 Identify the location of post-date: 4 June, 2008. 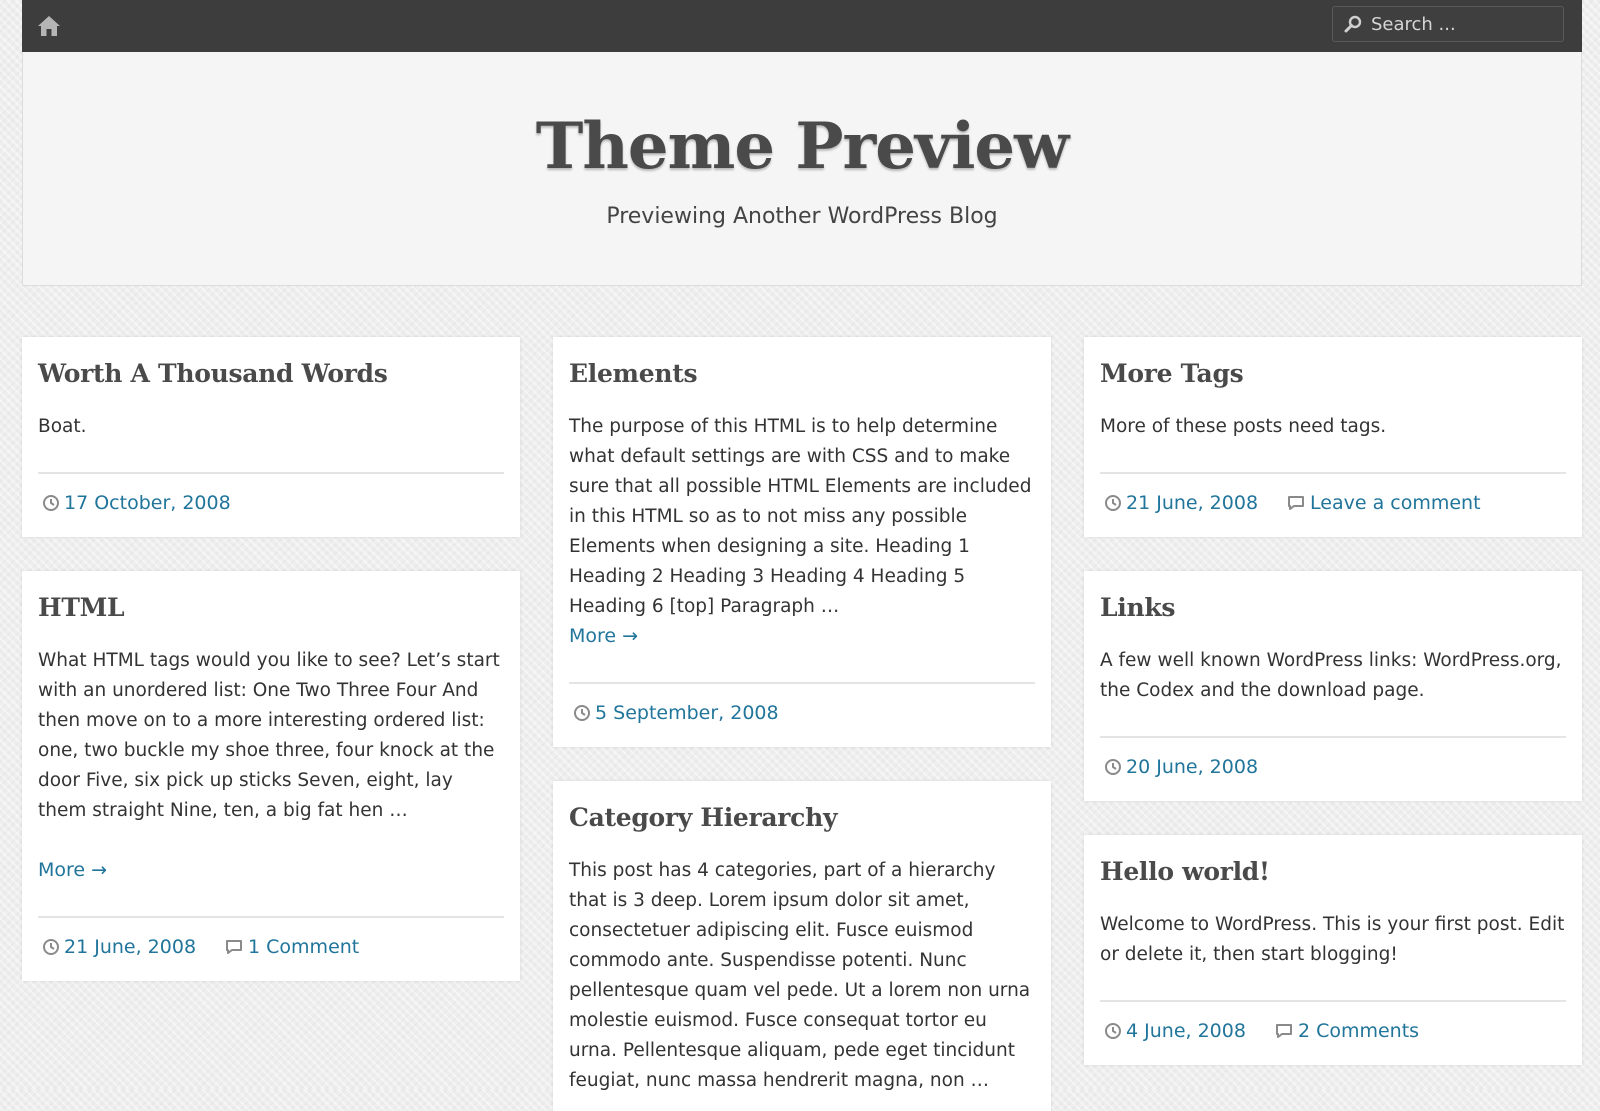
(1186, 1031).